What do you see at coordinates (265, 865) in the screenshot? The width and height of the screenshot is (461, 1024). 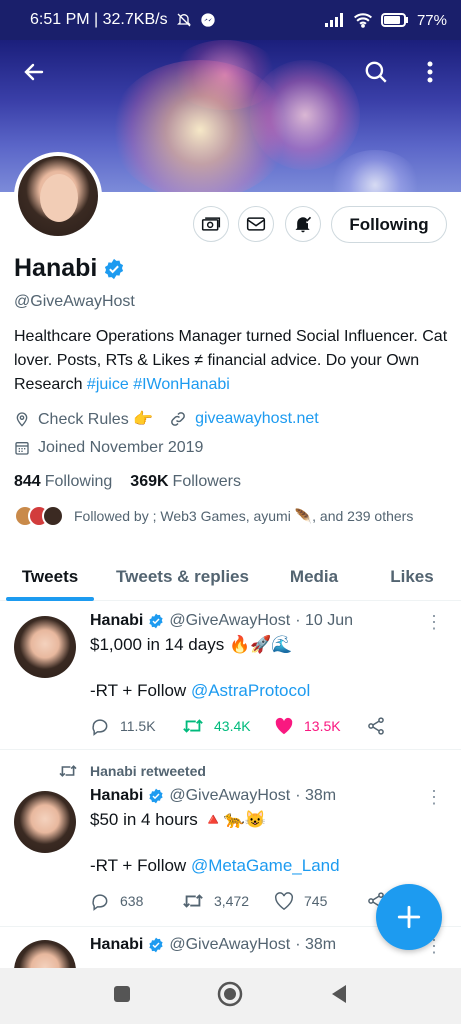 I see `tweet-mention-link: @MetaGame_Land` at bounding box center [265, 865].